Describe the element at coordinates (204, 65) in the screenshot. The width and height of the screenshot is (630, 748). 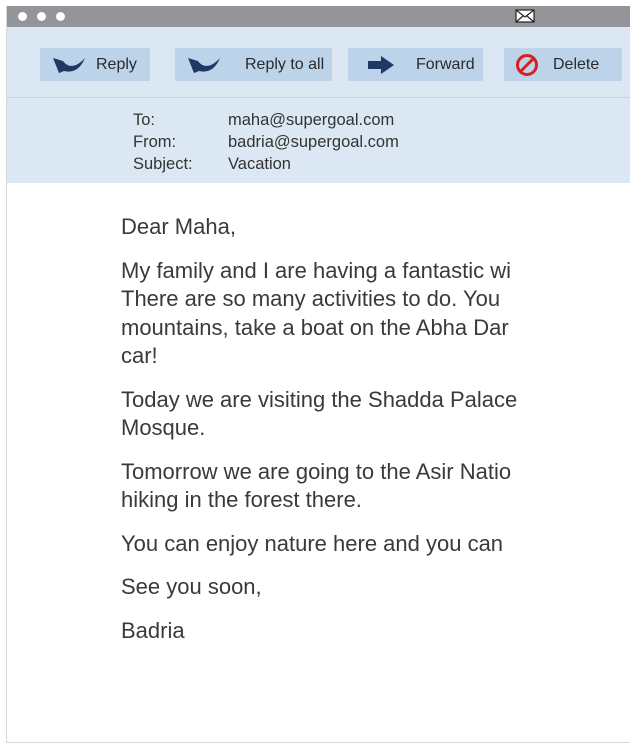
I see `reply-all-arrow-icon` at that location.